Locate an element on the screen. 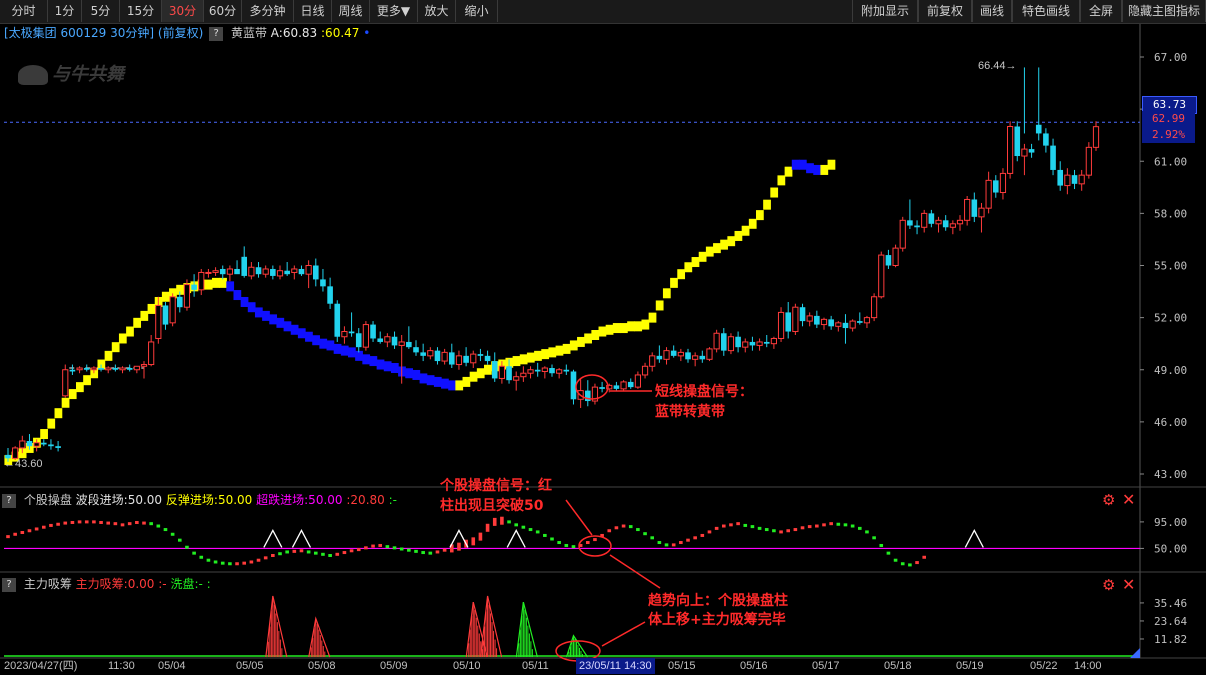 The height and width of the screenshot is (675, 1206). sub2-gear-icon: ⚙ is located at coordinates (1108, 585).